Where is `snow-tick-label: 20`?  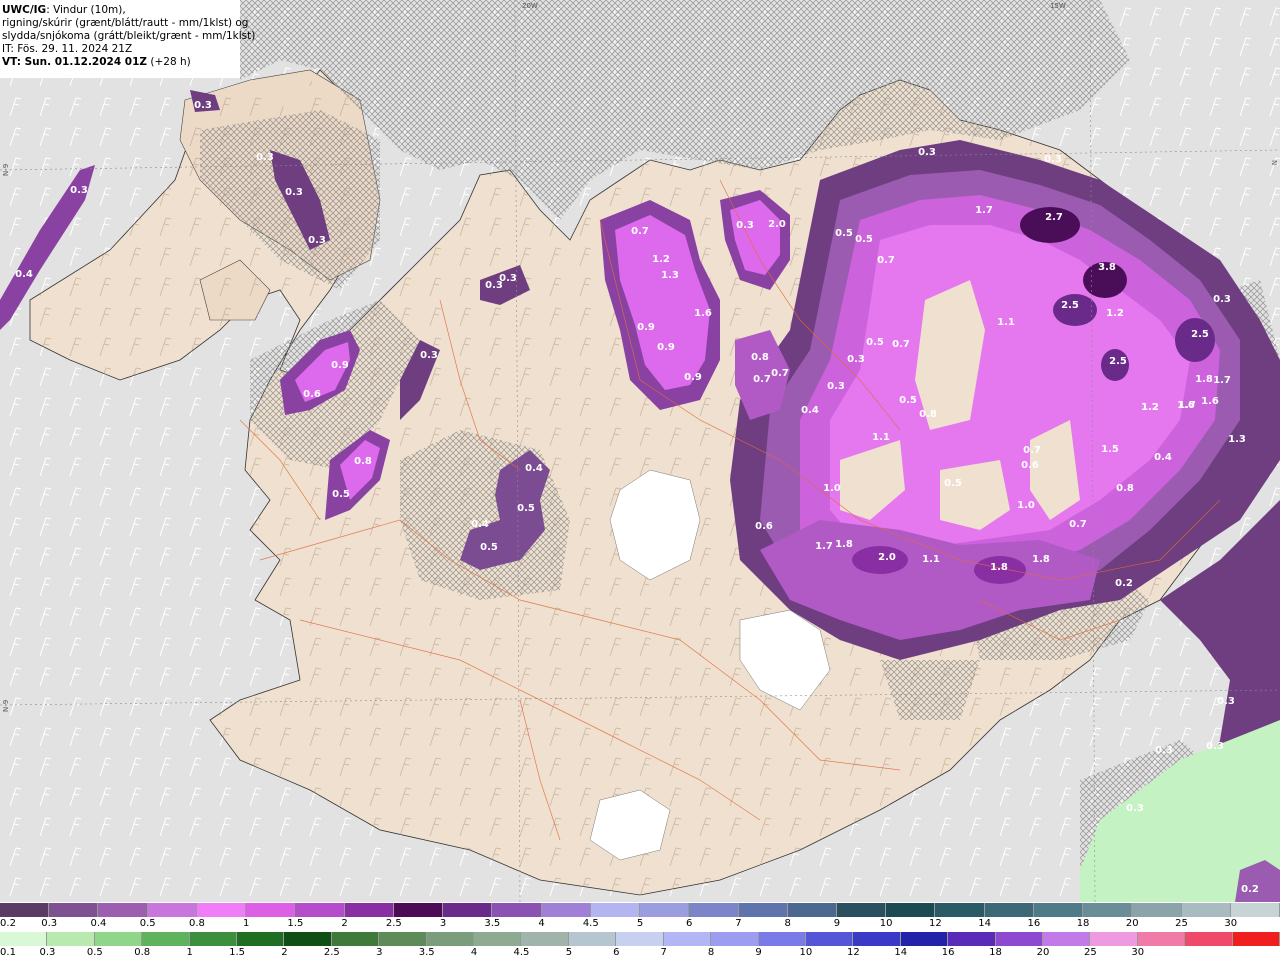
snow-tick-label: 20 is located at coordinates (1132, 923).